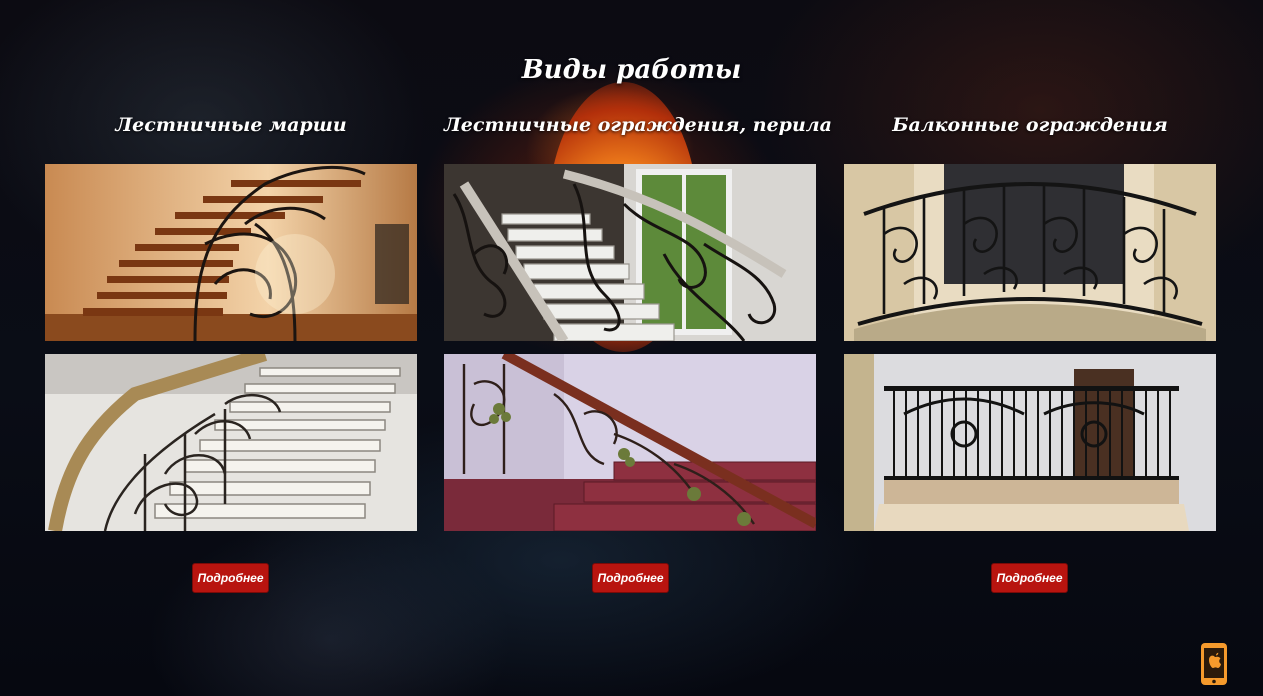 This screenshot has height=696, width=1263. Describe the element at coordinates (638, 125) in the screenshot. I see `column-title-stair-railings: Лестничные ограждения, перила` at that location.